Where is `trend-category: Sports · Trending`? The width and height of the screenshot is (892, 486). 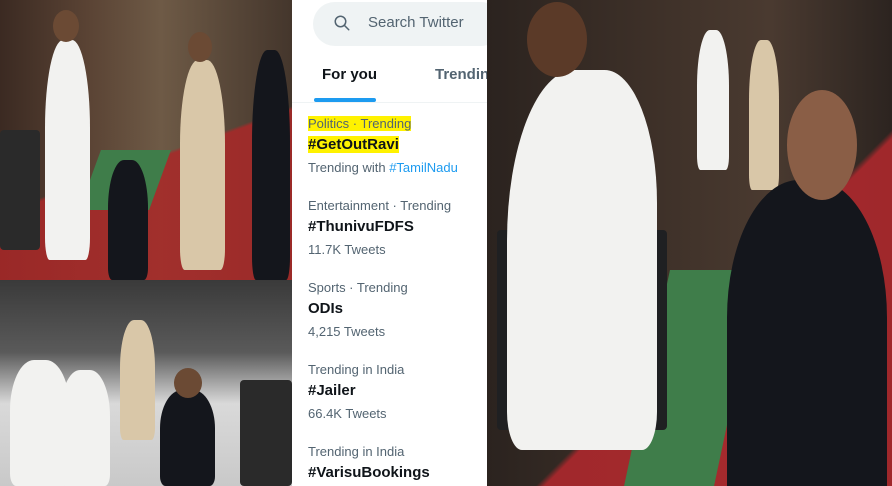
trend-category: Sports · Trending is located at coordinates (358, 287).